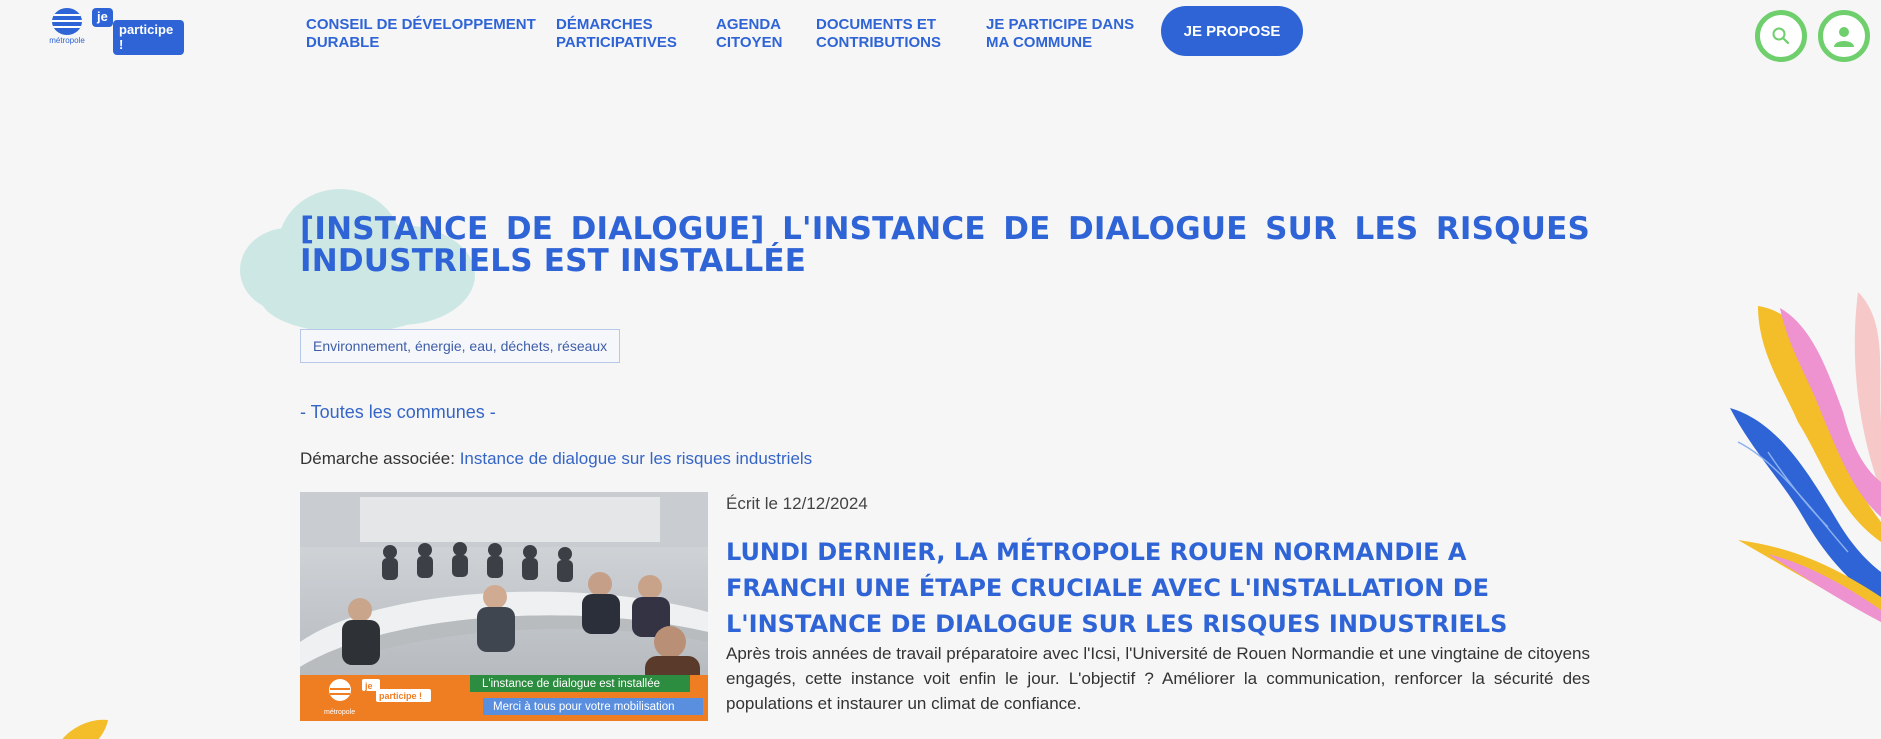 This screenshot has width=1881, height=739. Describe the element at coordinates (398, 412) in the screenshot. I see `communes-label: - Toutes les communes -` at that location.